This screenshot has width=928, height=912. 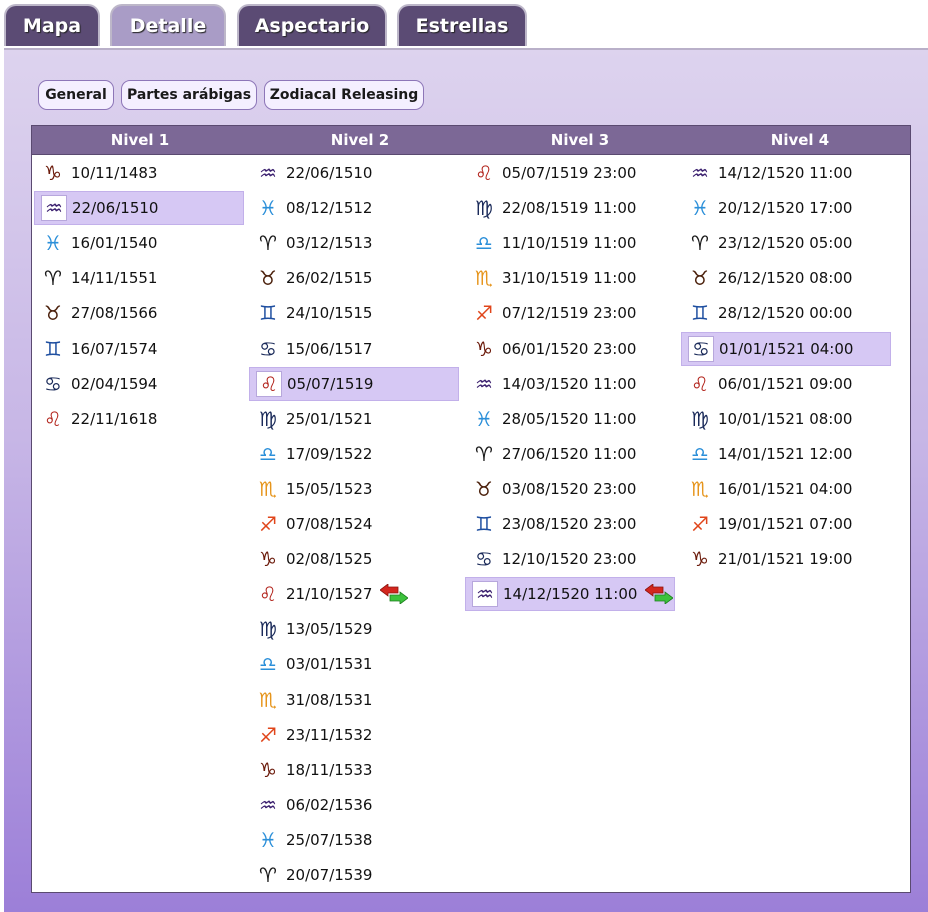 I want to click on nivel-1-row: ♑ 10/11/1483, so click(x=139, y=173).